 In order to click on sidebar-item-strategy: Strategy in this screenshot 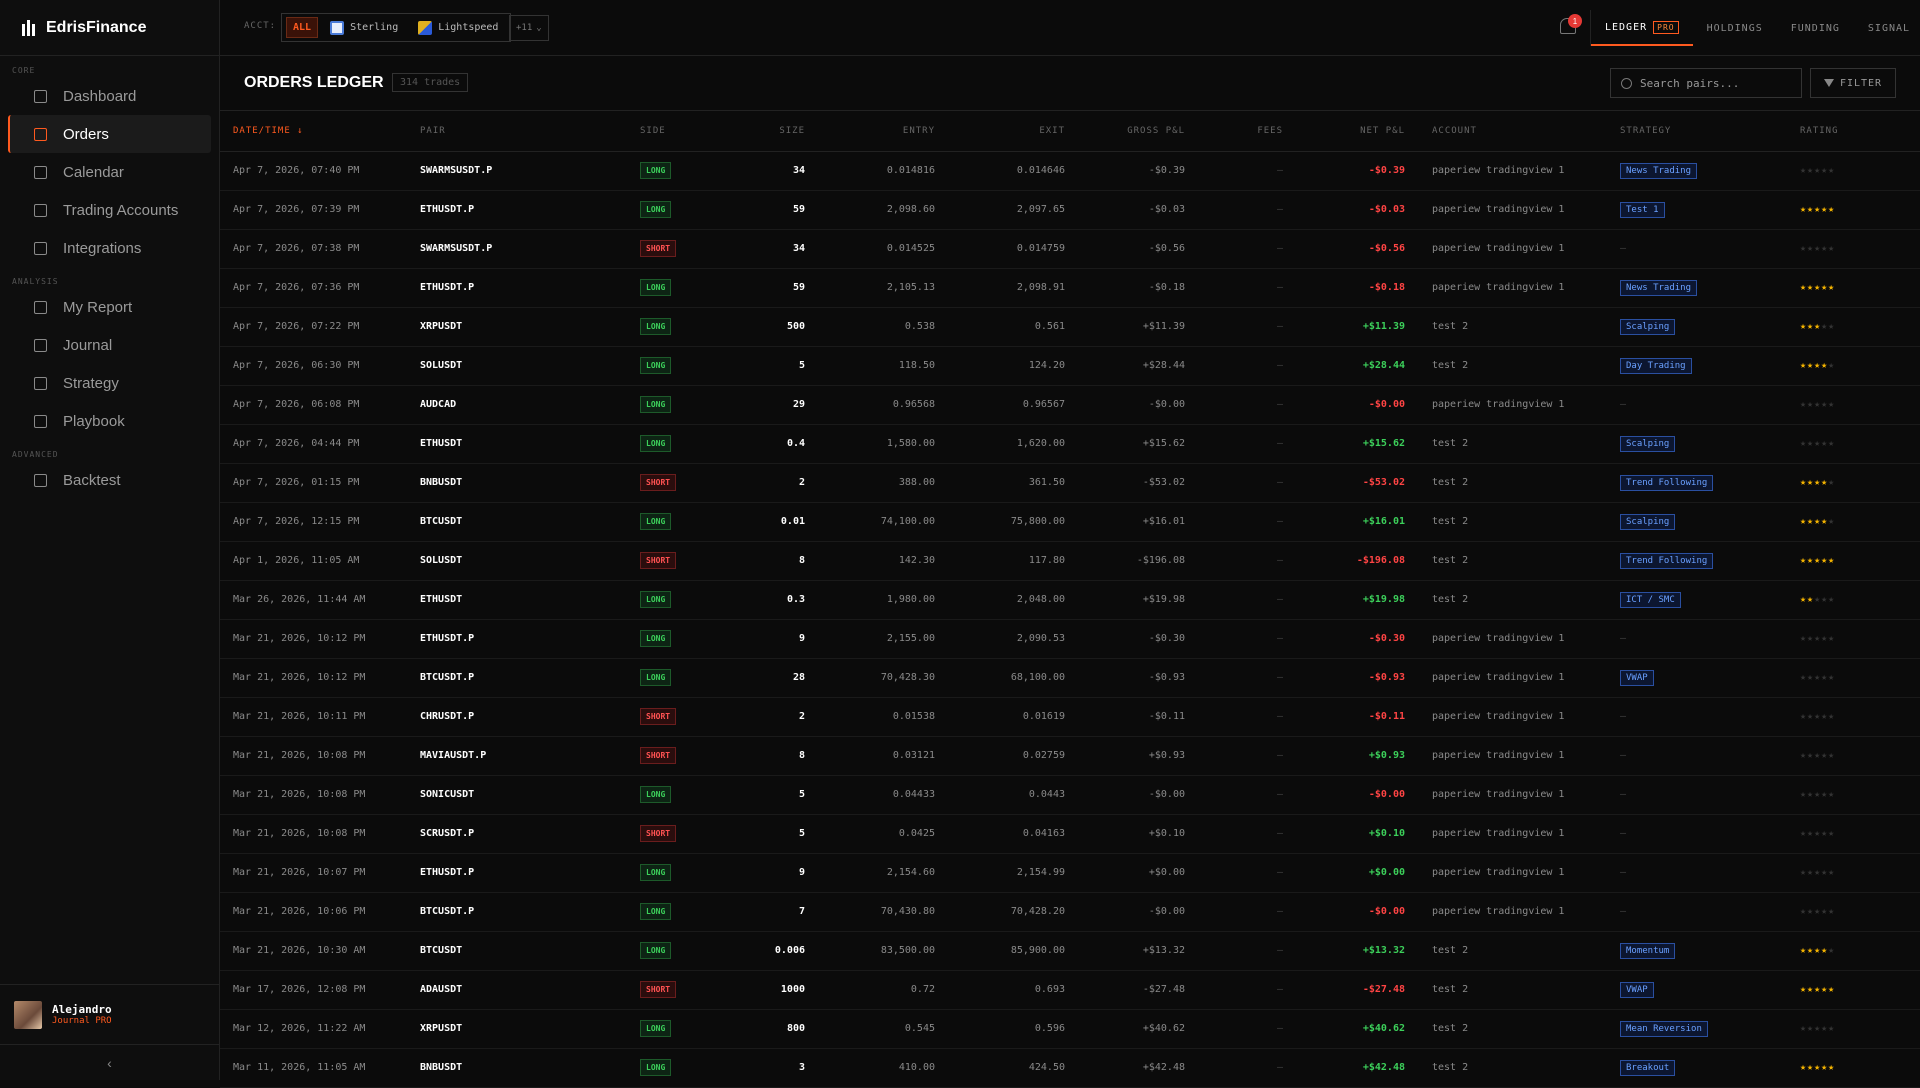, I will do `click(109, 383)`.